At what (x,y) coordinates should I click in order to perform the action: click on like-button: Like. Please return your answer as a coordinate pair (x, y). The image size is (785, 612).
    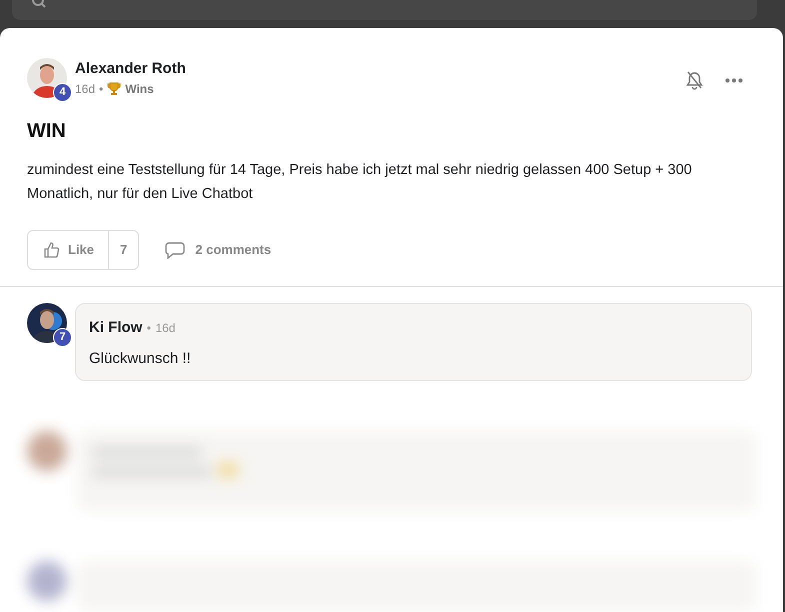
    Looking at the image, I should click on (69, 250).